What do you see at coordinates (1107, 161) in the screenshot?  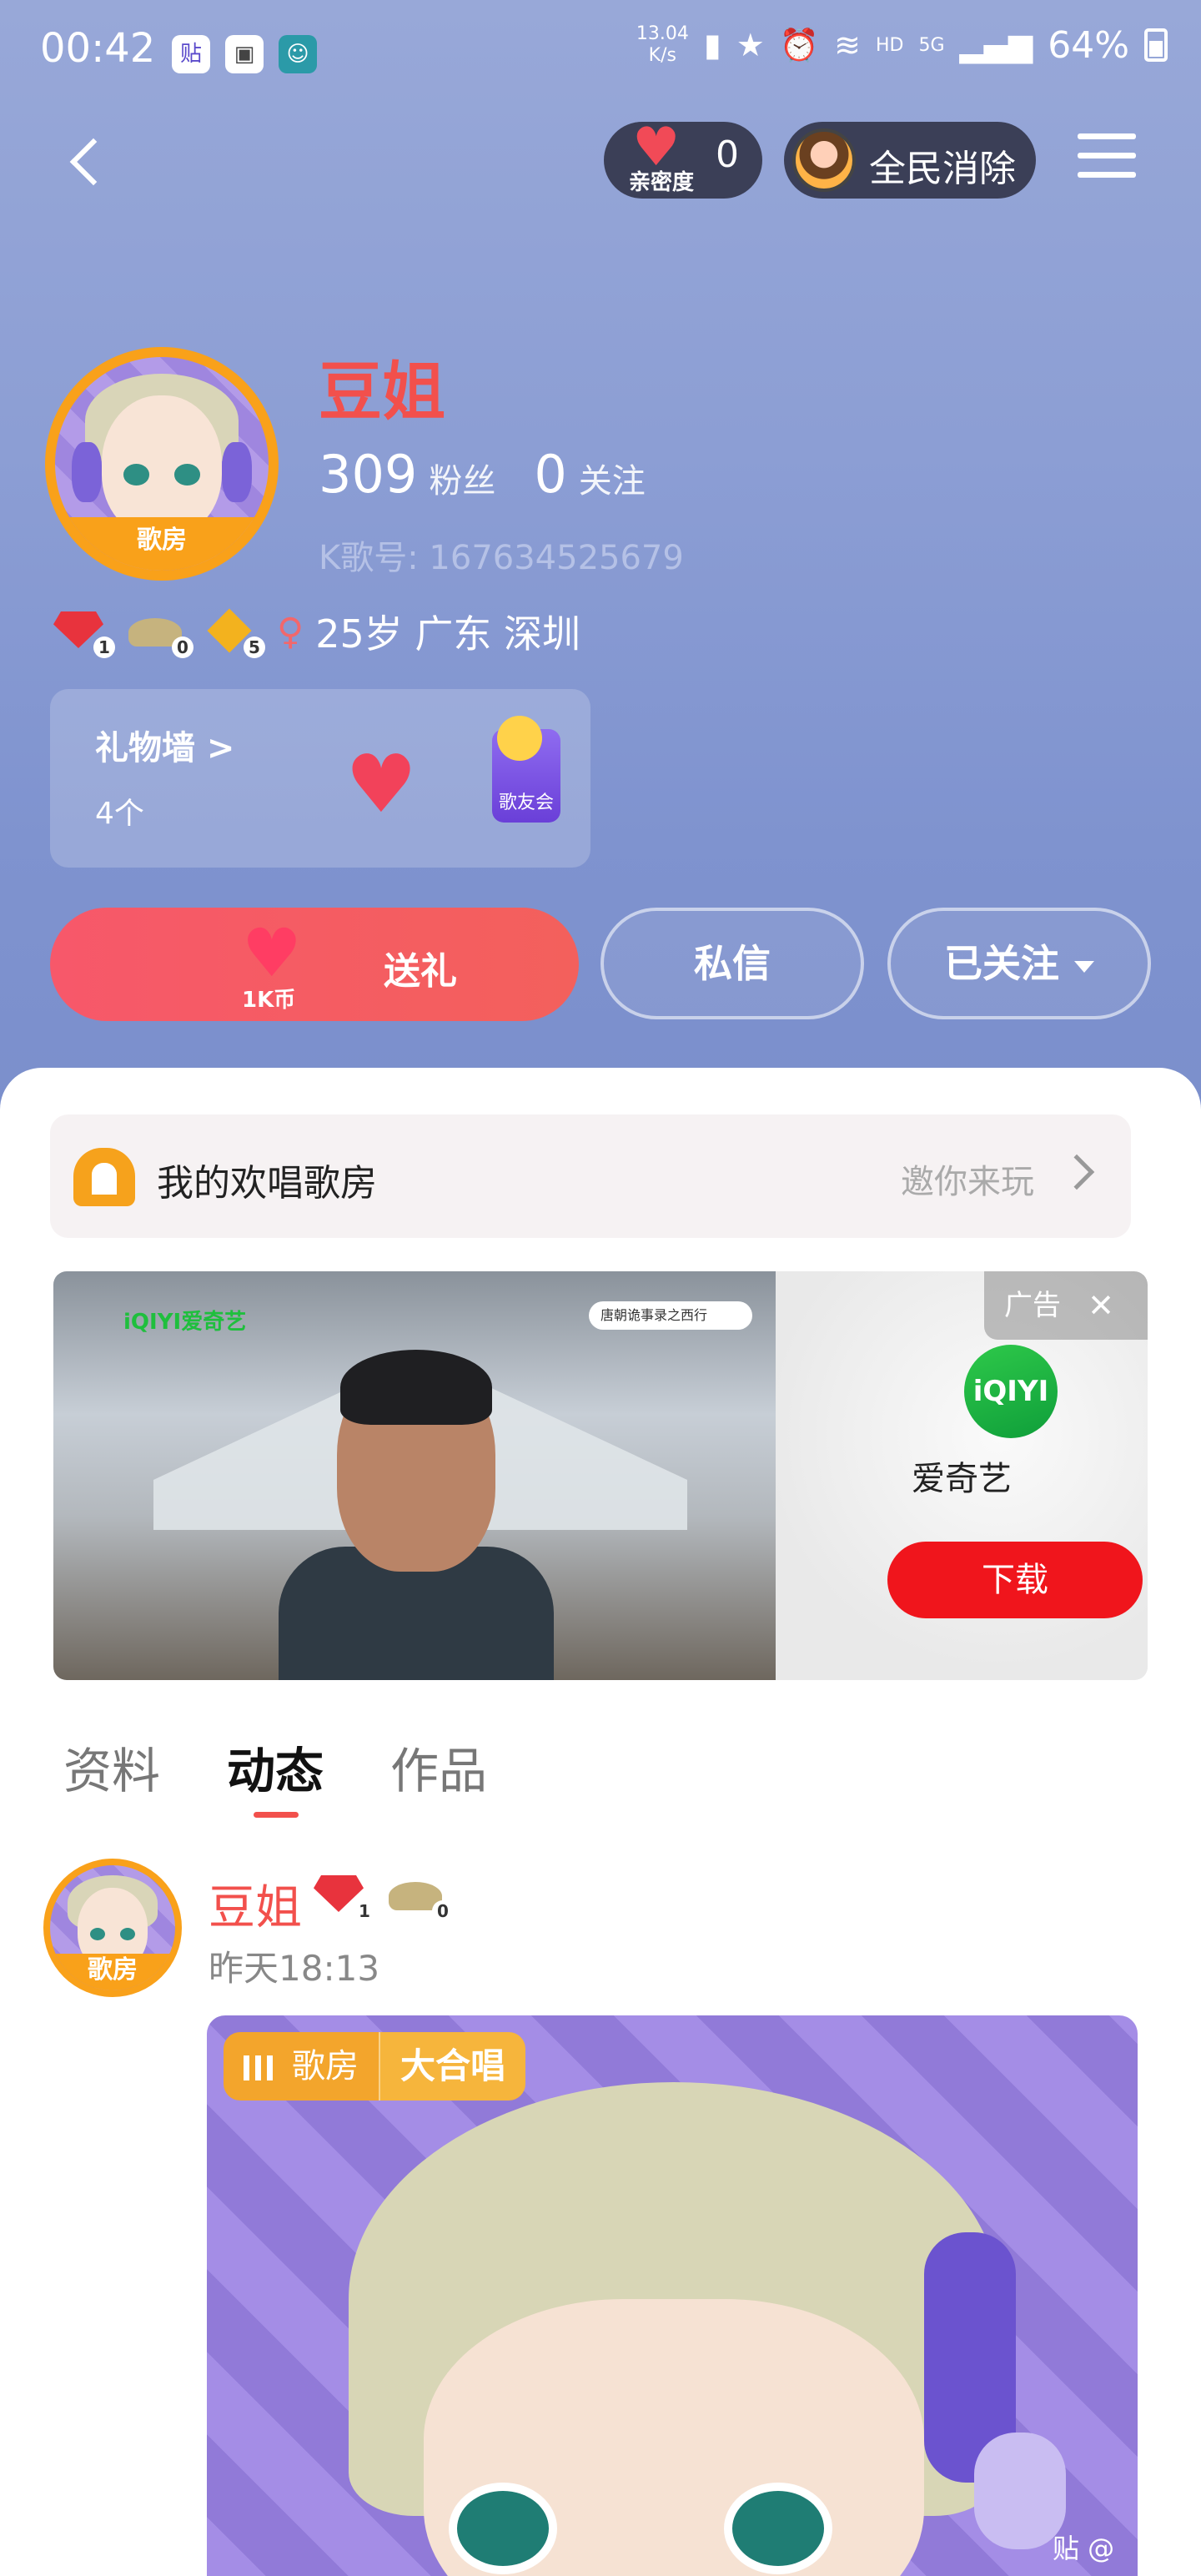 I see `menu-icon` at bounding box center [1107, 161].